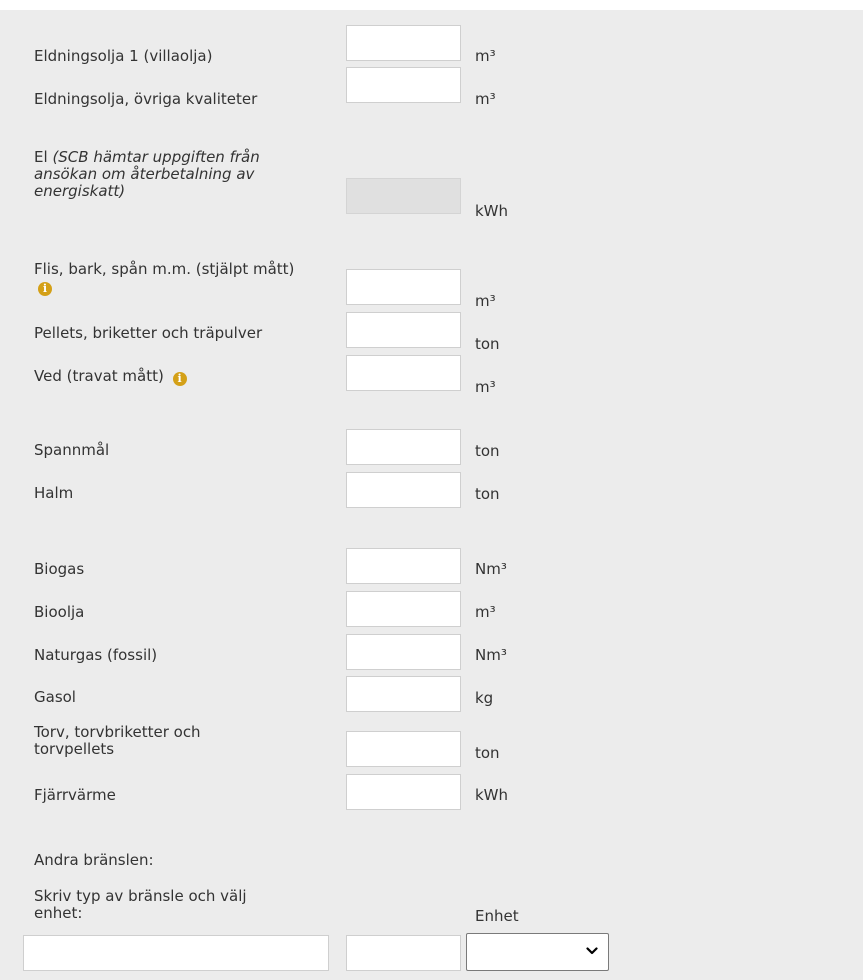 Image resolution: width=863 pixels, height=980 pixels. Describe the element at coordinates (485, 301) in the screenshot. I see `fuel-unit-flis: m³` at that location.